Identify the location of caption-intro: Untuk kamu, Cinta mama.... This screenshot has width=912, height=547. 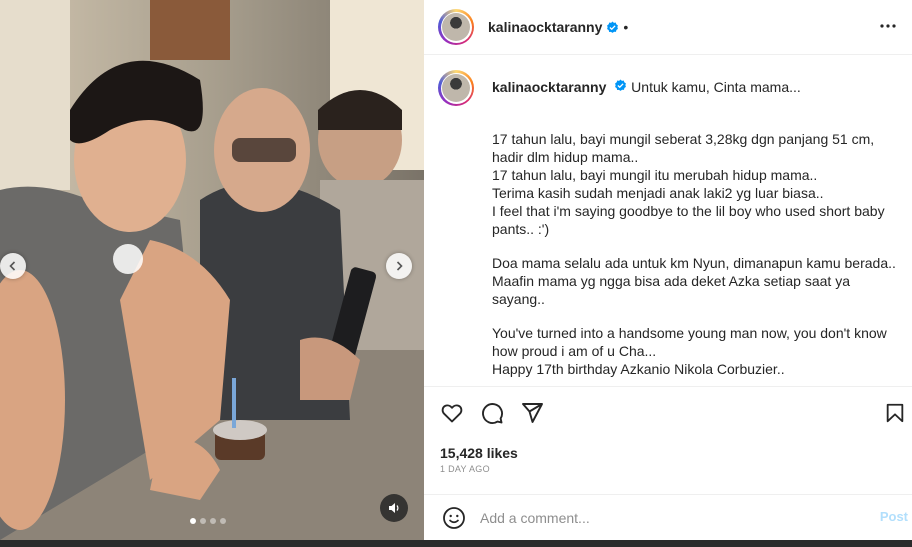
(716, 87).